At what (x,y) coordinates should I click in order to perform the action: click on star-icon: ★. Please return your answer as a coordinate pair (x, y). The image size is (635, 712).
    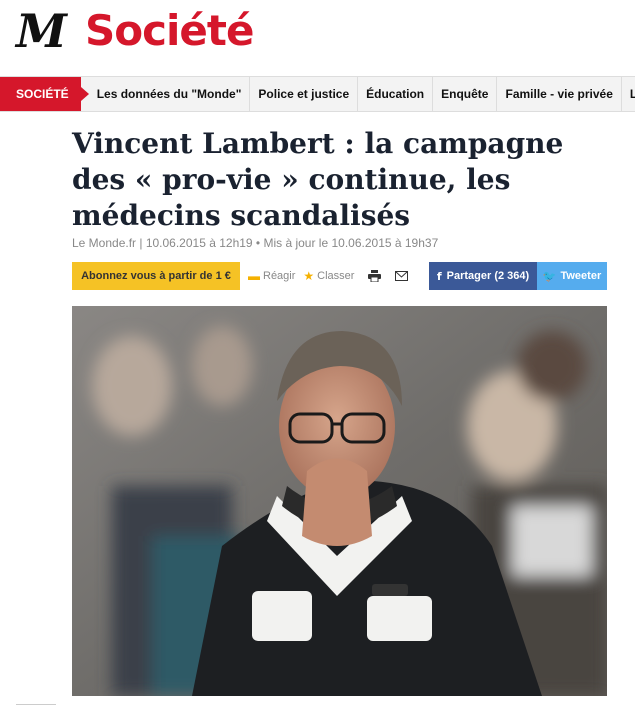
    Looking at the image, I should click on (309, 276).